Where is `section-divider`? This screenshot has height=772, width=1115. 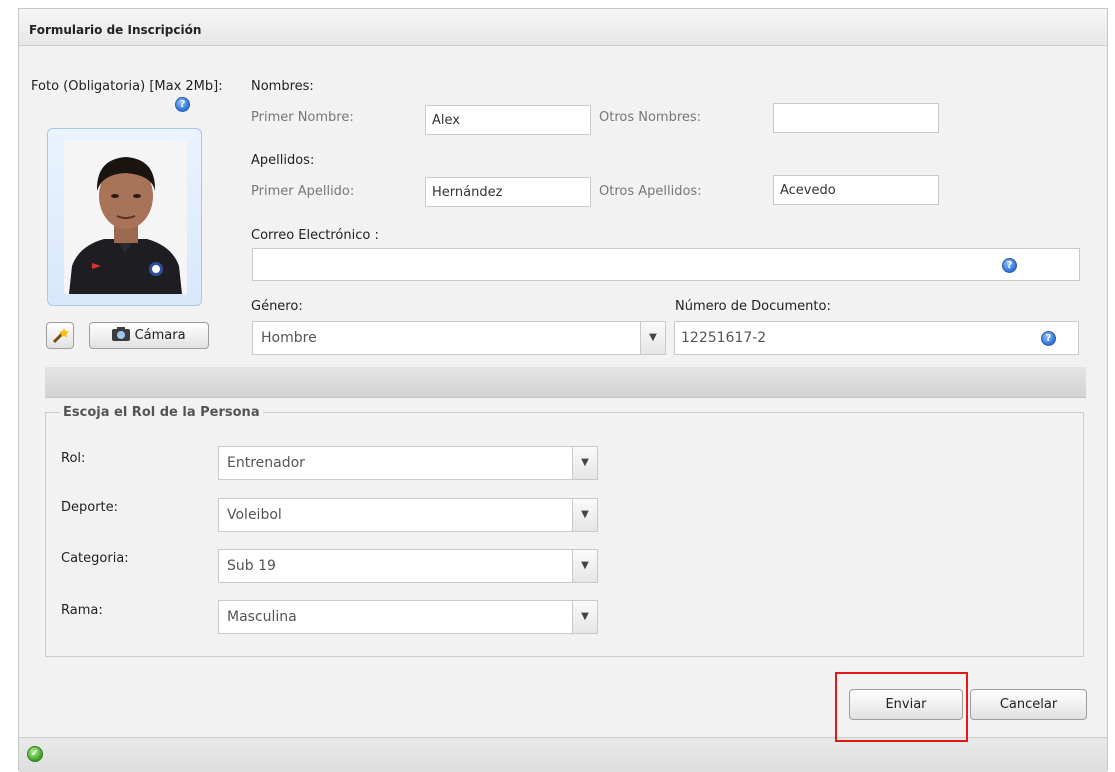 section-divider is located at coordinates (565, 382).